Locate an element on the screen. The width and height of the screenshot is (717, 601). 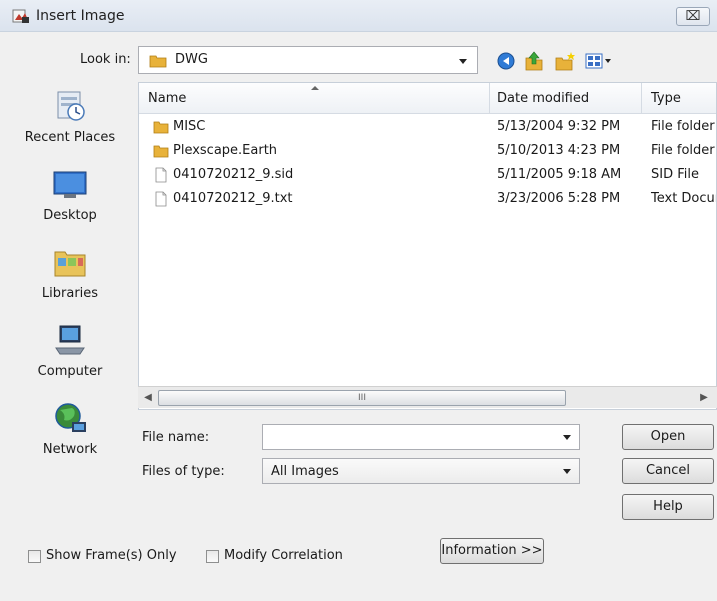
filetype-label: Files of type: is located at coordinates (183, 471).